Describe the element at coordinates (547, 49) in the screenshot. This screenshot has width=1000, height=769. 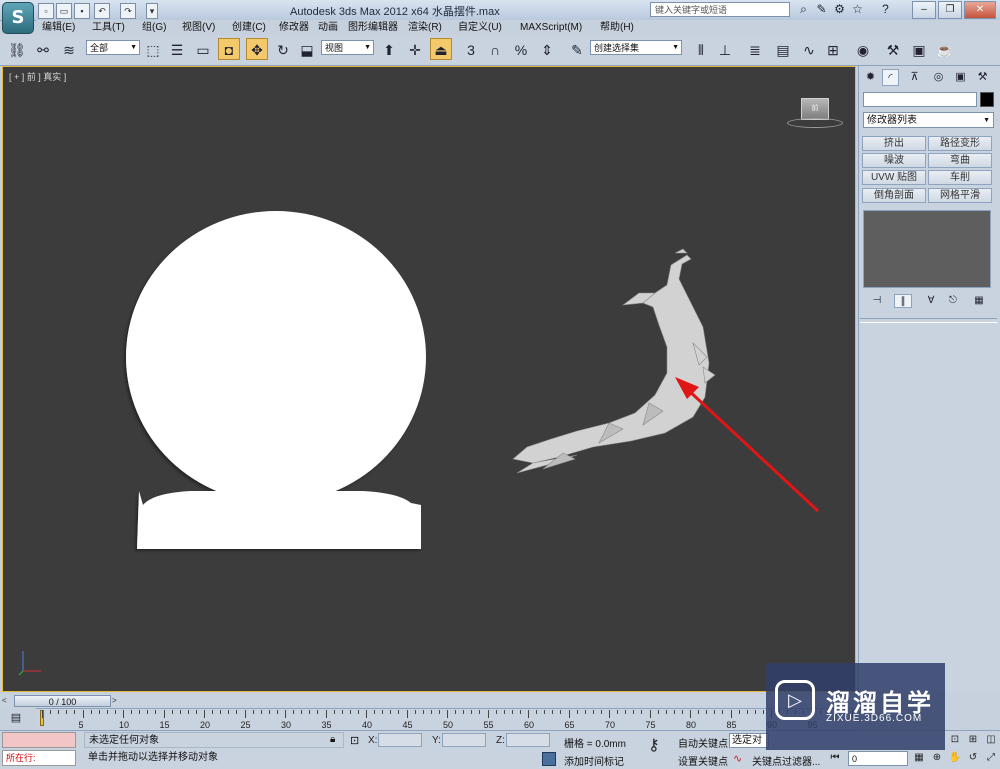
I see `spinner-snap-icon: ⇕` at that location.